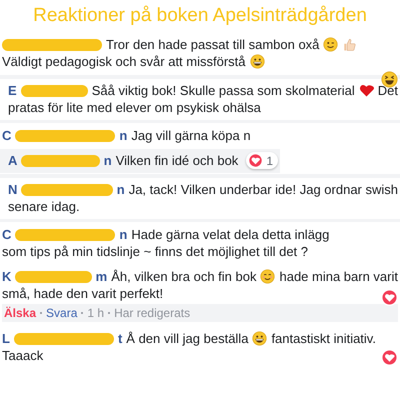 The image size is (400, 400). I want to click on name-fragment: A, so click(13, 160).